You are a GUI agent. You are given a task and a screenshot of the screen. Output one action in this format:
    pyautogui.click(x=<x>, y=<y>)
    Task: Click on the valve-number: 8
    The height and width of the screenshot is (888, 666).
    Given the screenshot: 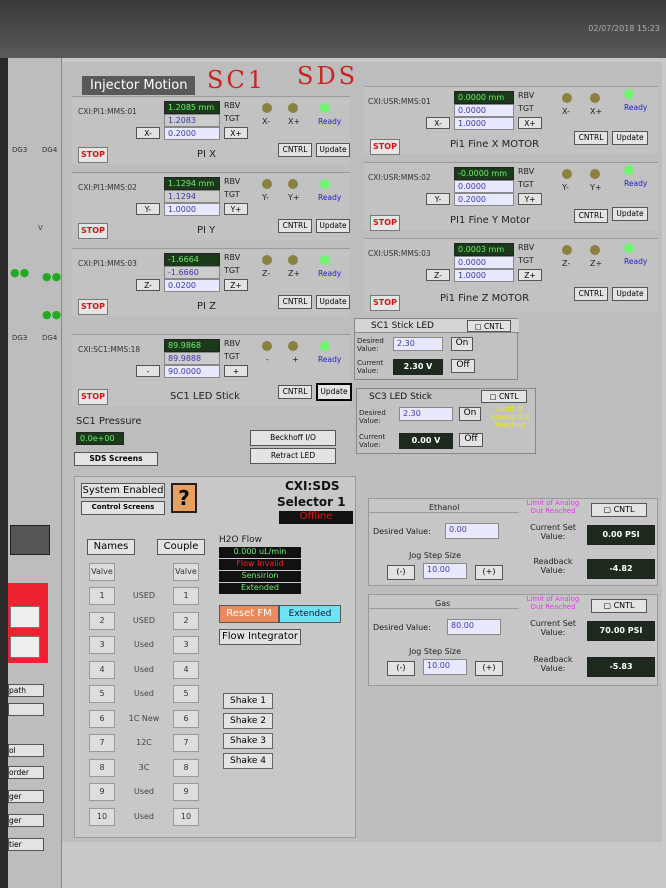 What is the action you would take?
    pyautogui.click(x=102, y=767)
    